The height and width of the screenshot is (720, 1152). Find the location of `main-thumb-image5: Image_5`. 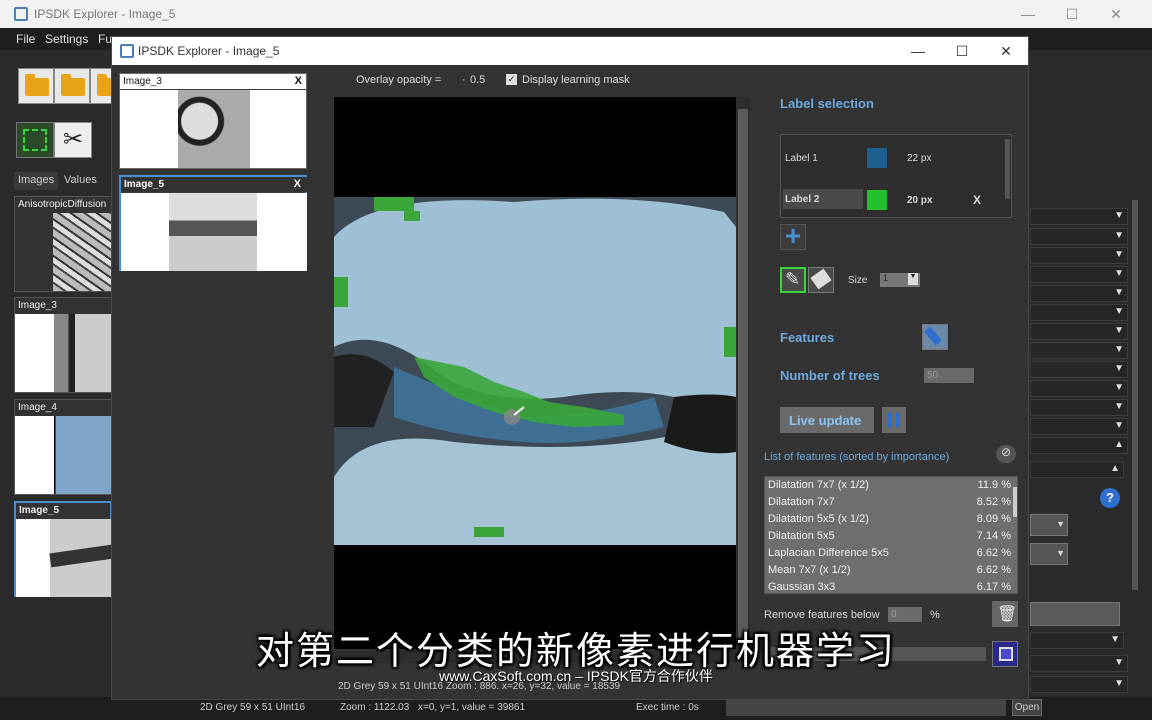

main-thumb-image5: Image_5 is located at coordinates (64, 549).